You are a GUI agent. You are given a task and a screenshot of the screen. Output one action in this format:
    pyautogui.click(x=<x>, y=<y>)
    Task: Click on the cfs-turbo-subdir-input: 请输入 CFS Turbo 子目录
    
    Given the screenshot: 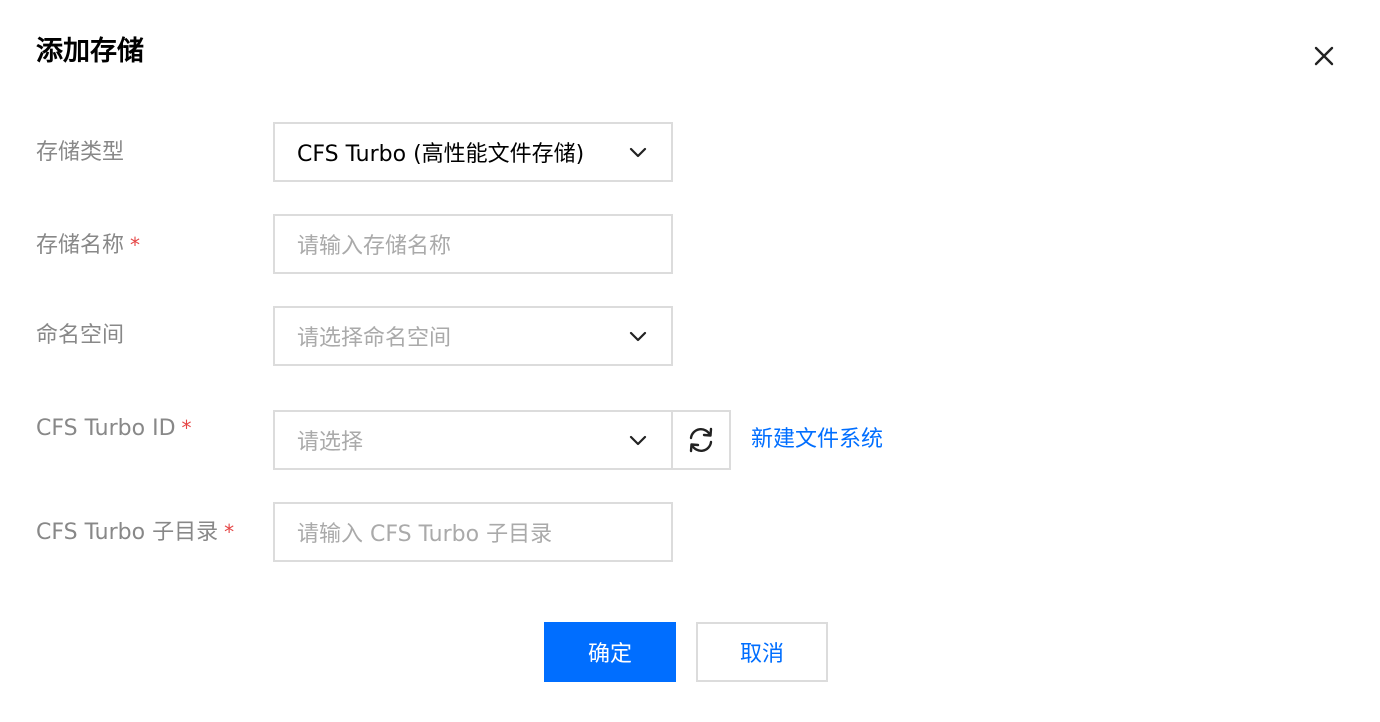 What is the action you would take?
    pyautogui.click(x=473, y=532)
    